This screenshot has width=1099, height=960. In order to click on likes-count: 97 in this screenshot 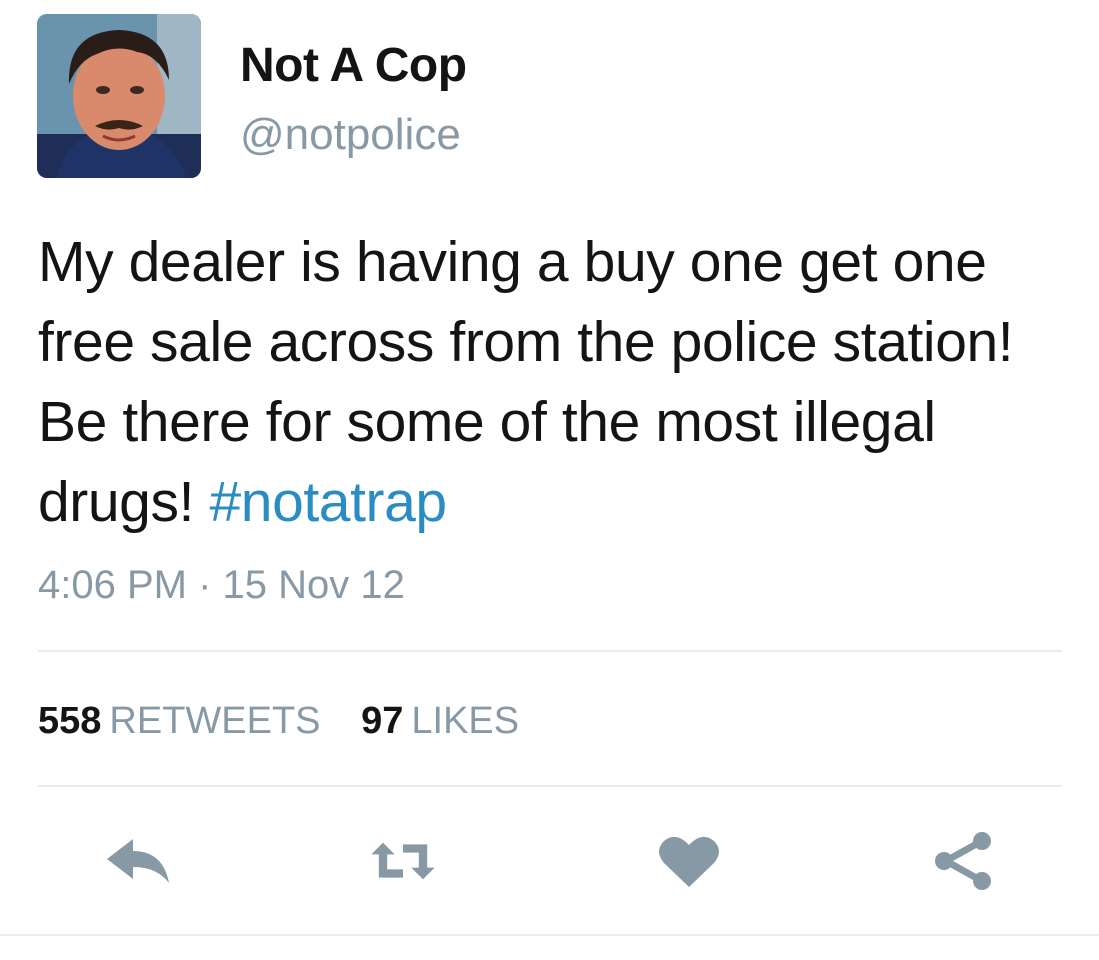, I will do `click(382, 721)`.